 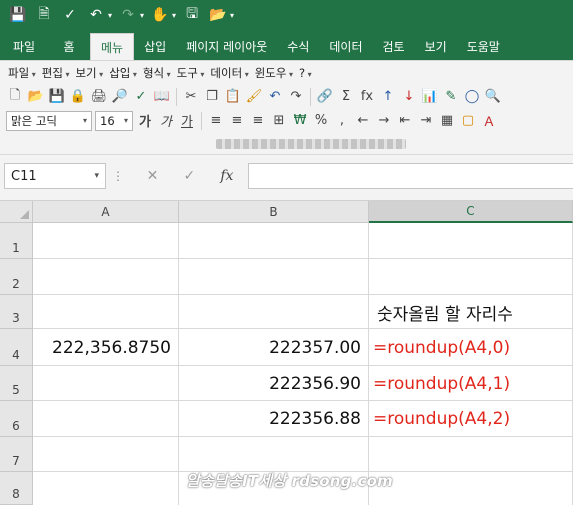 I want to click on menu-file: 파일, so click(x=22, y=73).